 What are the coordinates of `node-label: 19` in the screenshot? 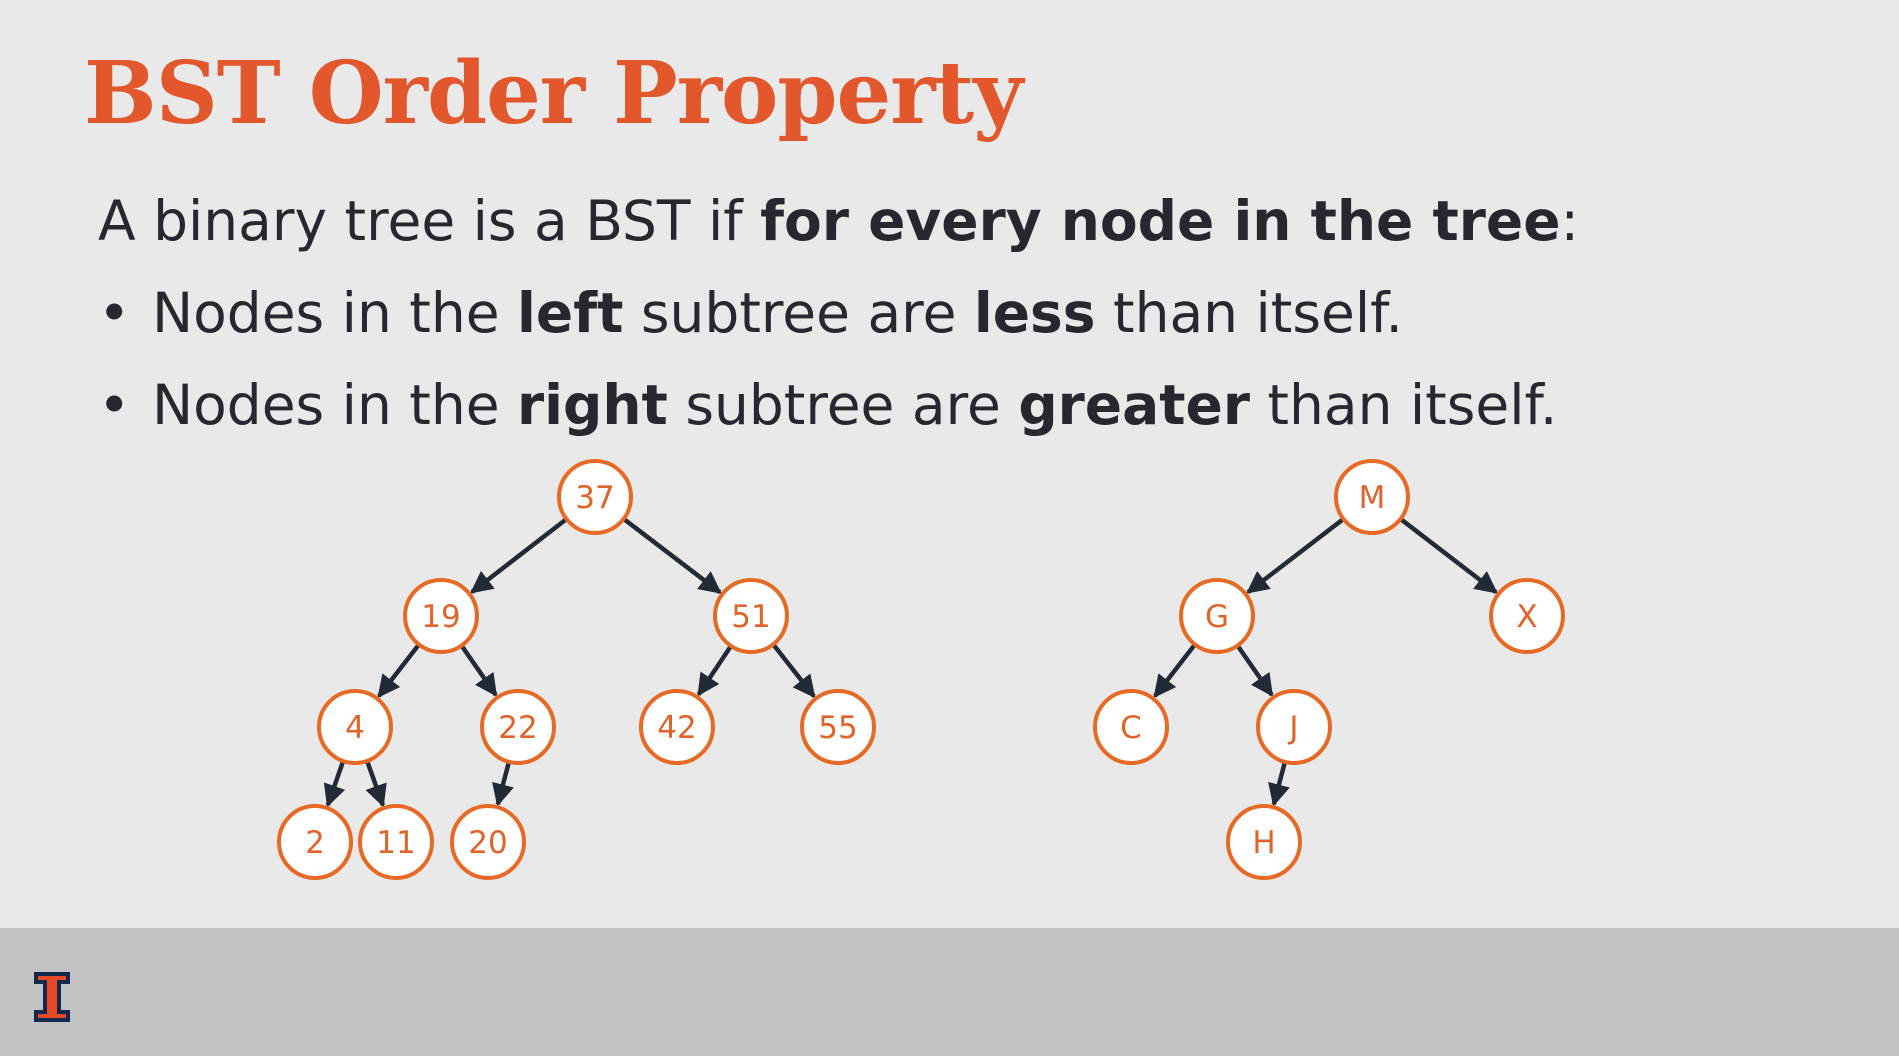 It's located at (440, 617).